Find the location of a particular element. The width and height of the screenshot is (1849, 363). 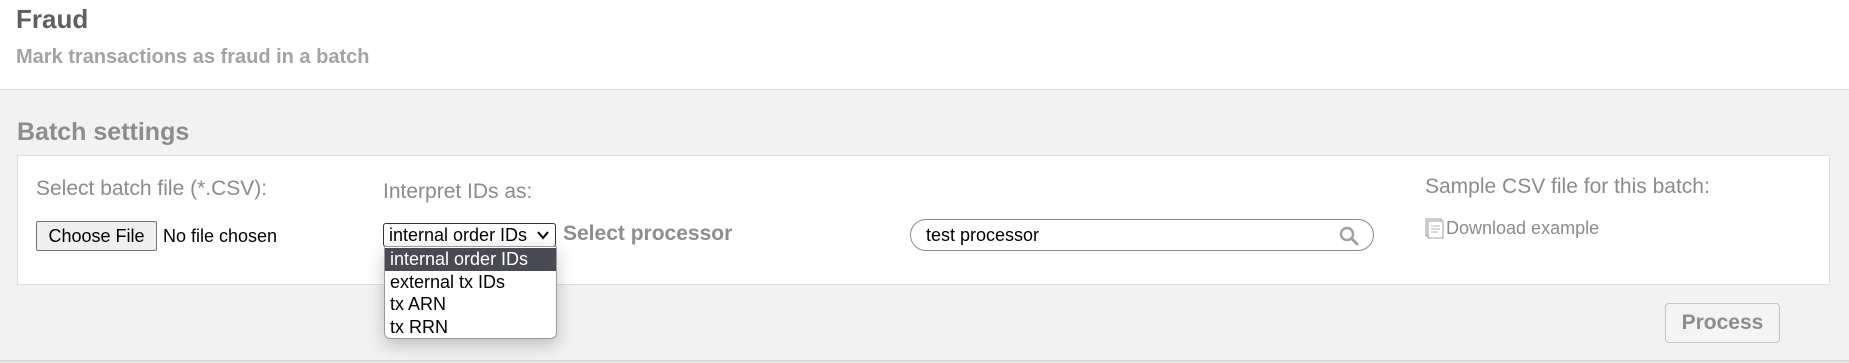

interpret-ids-select: internal order IDs is located at coordinates (469, 235).